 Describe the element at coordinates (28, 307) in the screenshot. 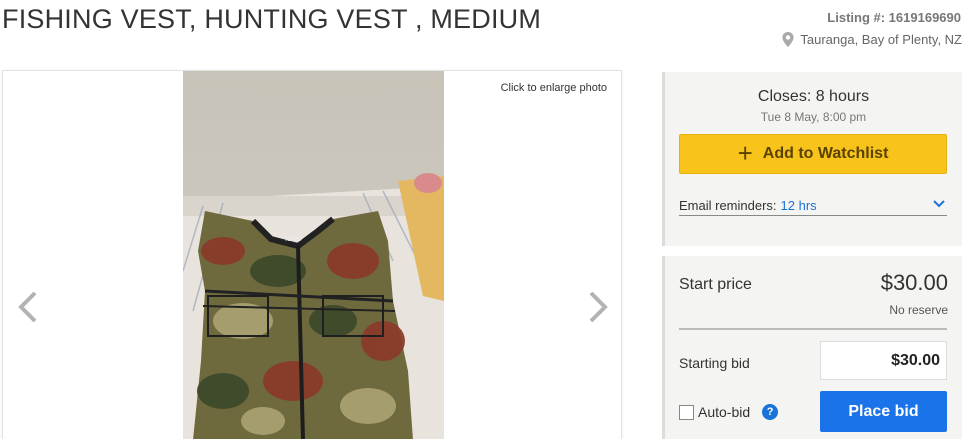

I see `chevron-left-icon` at that location.